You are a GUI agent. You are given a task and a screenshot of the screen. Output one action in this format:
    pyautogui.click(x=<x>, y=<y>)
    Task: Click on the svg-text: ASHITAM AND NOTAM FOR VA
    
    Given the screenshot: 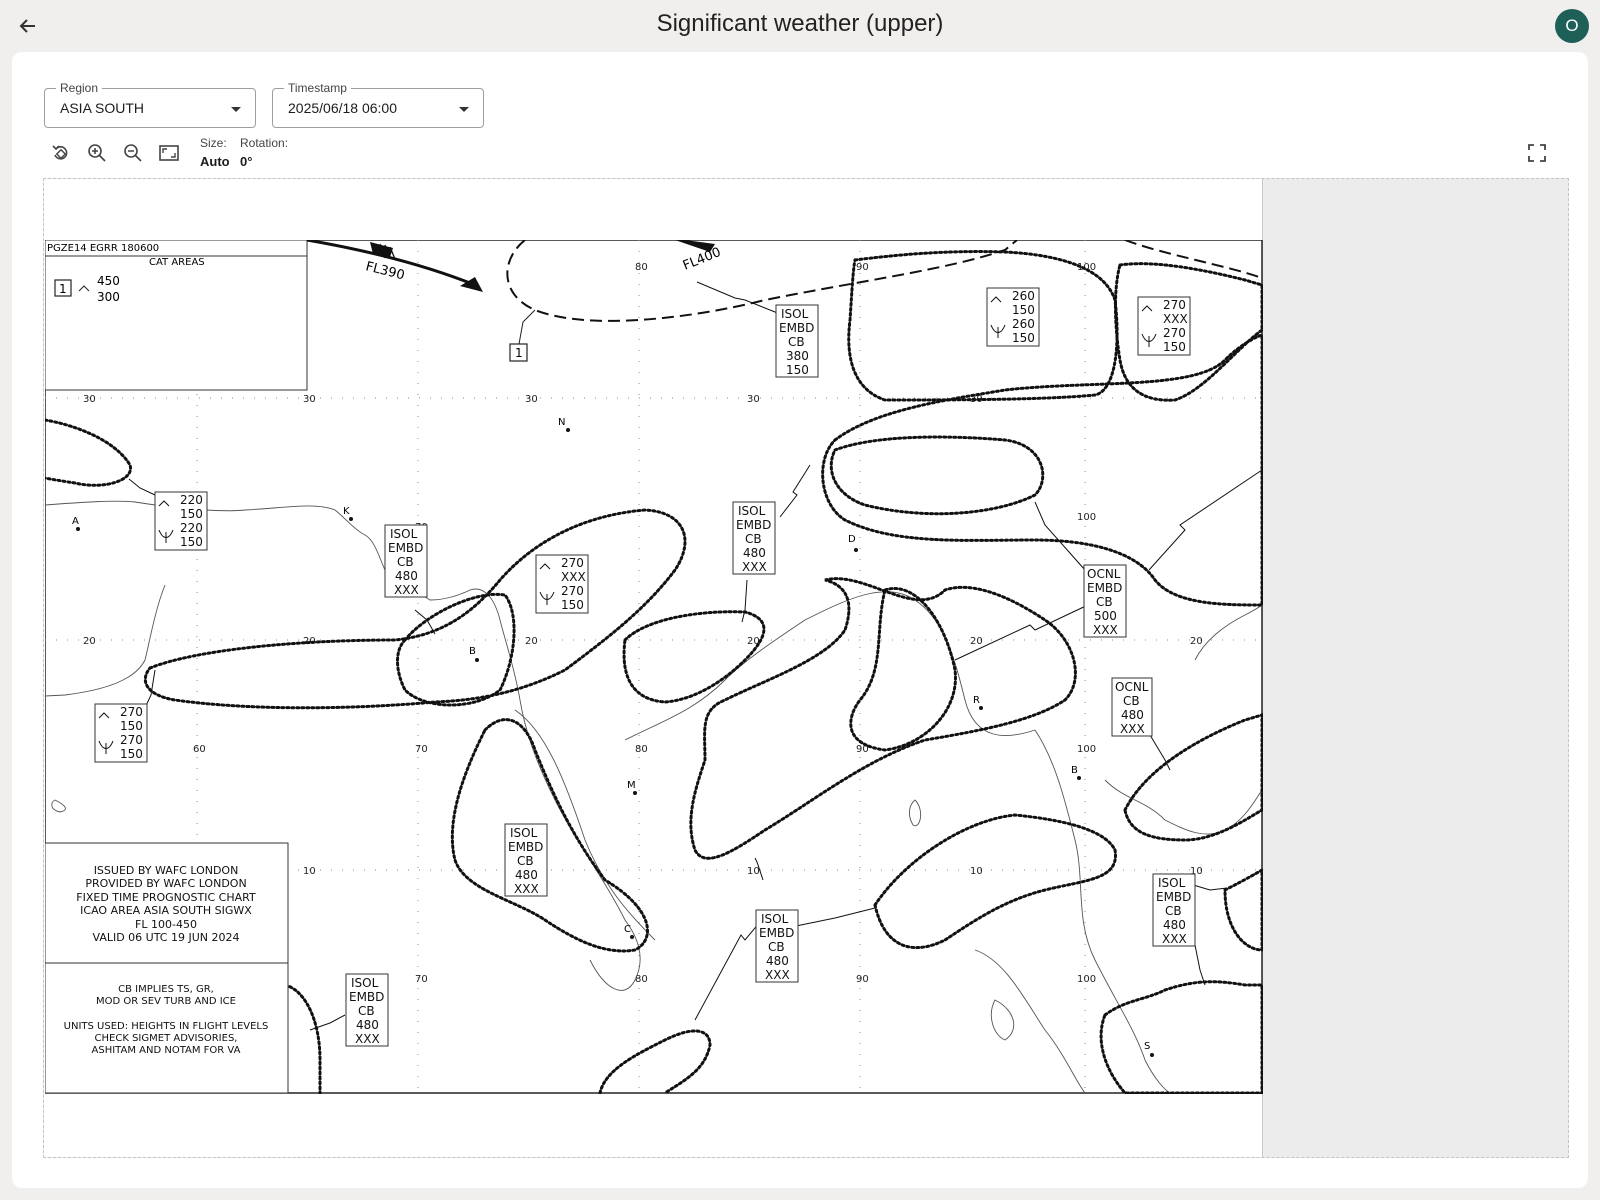 What is the action you would take?
    pyautogui.click(x=166, y=1050)
    